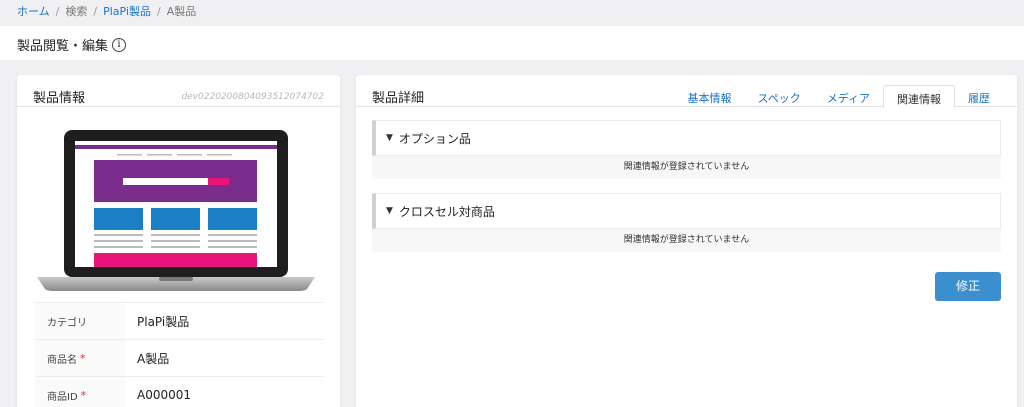  What do you see at coordinates (968, 286) in the screenshot?
I see `edit-button: 修正` at bounding box center [968, 286].